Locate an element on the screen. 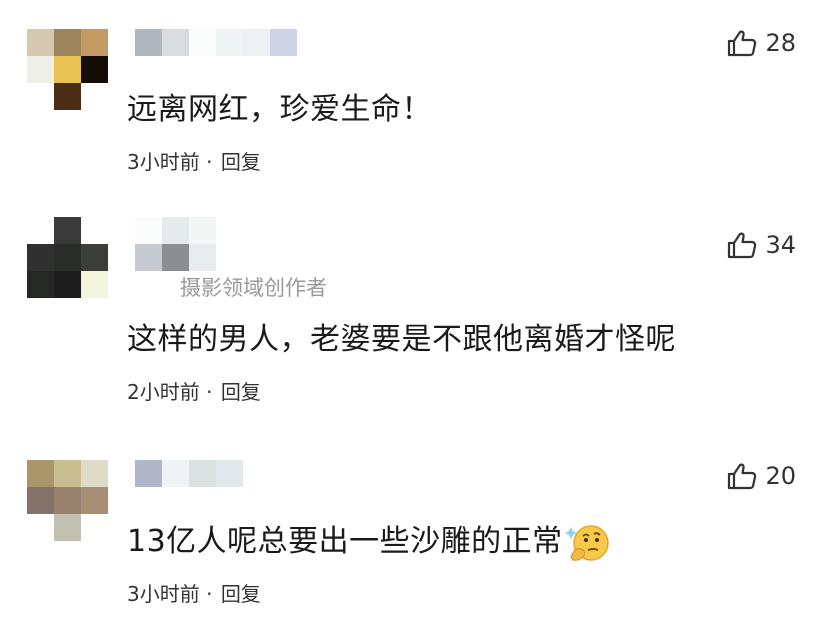 This screenshot has height=623, width=828. comment-meta: 2小时前 · 回复 is located at coordinates (194, 390).